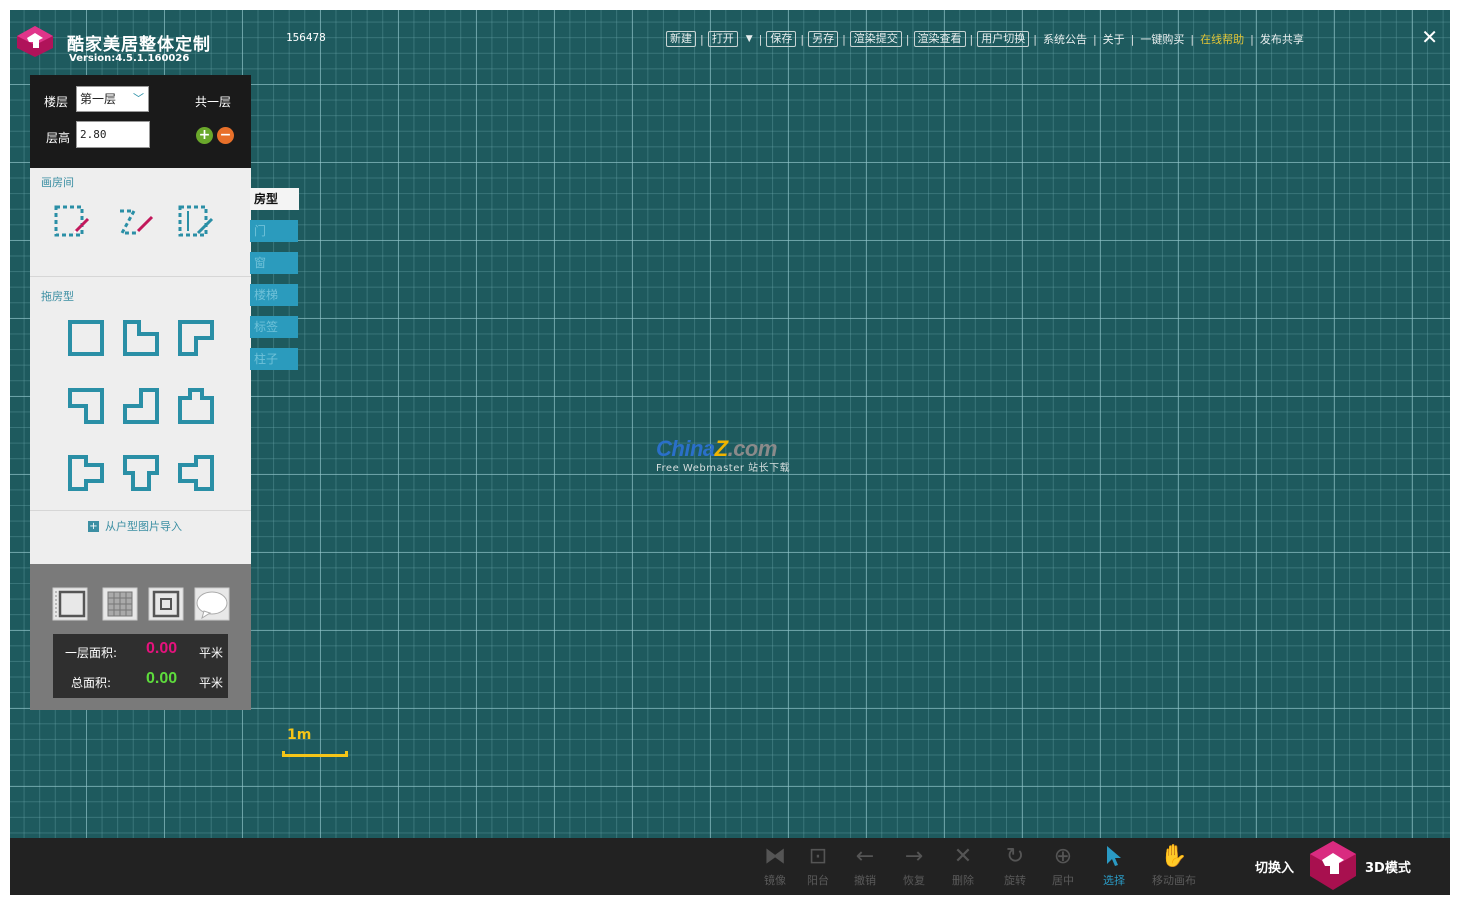 This screenshot has width=1461, height=905. Describe the element at coordinates (212, 604) in the screenshot. I see `speech-bubble-icon` at that location.